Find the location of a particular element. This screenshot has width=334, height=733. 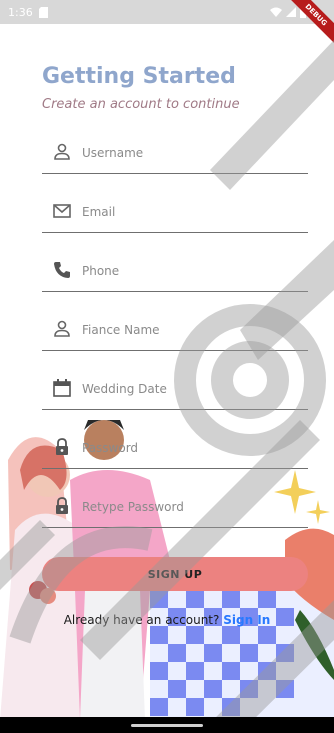

fiance-name-field is located at coordinates (175, 331).